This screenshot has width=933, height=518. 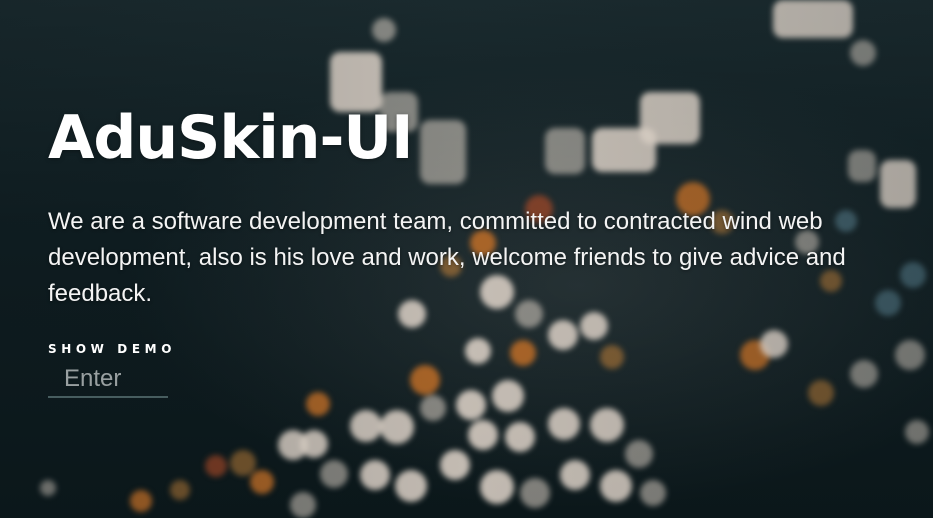 I want to click on show-demo-label: SHOW DEMO, so click(x=112, y=349).